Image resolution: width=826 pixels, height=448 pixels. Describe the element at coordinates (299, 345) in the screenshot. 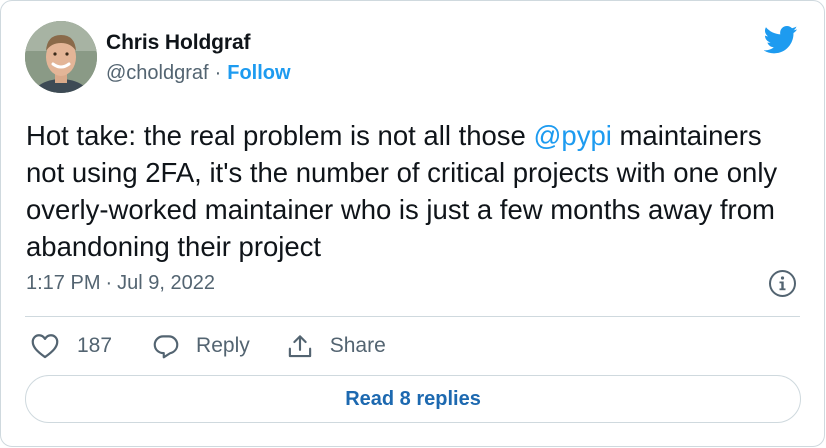

I see `share-upload-icon` at that location.